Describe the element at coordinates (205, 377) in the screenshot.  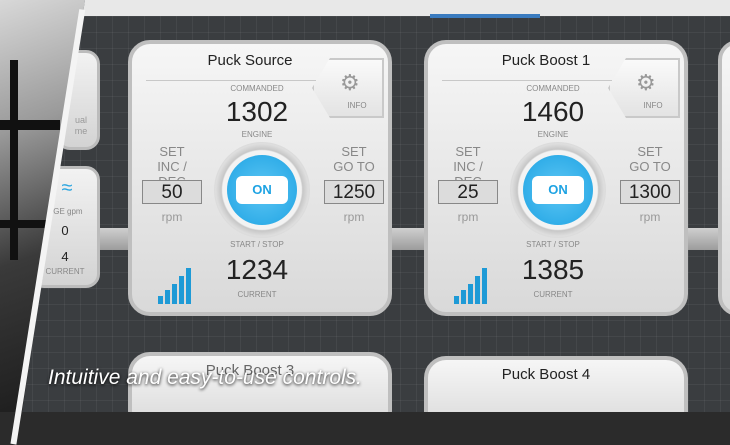
I see `caption: Intuitive and easy-to-use controls.` at that location.